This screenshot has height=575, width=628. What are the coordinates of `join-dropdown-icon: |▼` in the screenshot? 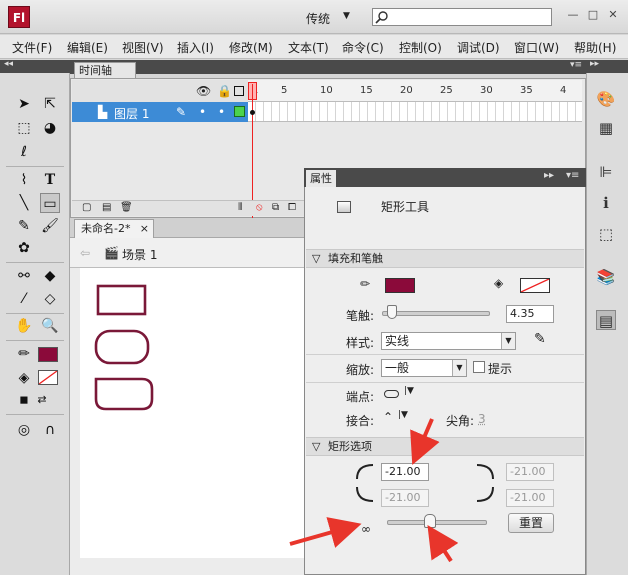 It's located at (403, 415).